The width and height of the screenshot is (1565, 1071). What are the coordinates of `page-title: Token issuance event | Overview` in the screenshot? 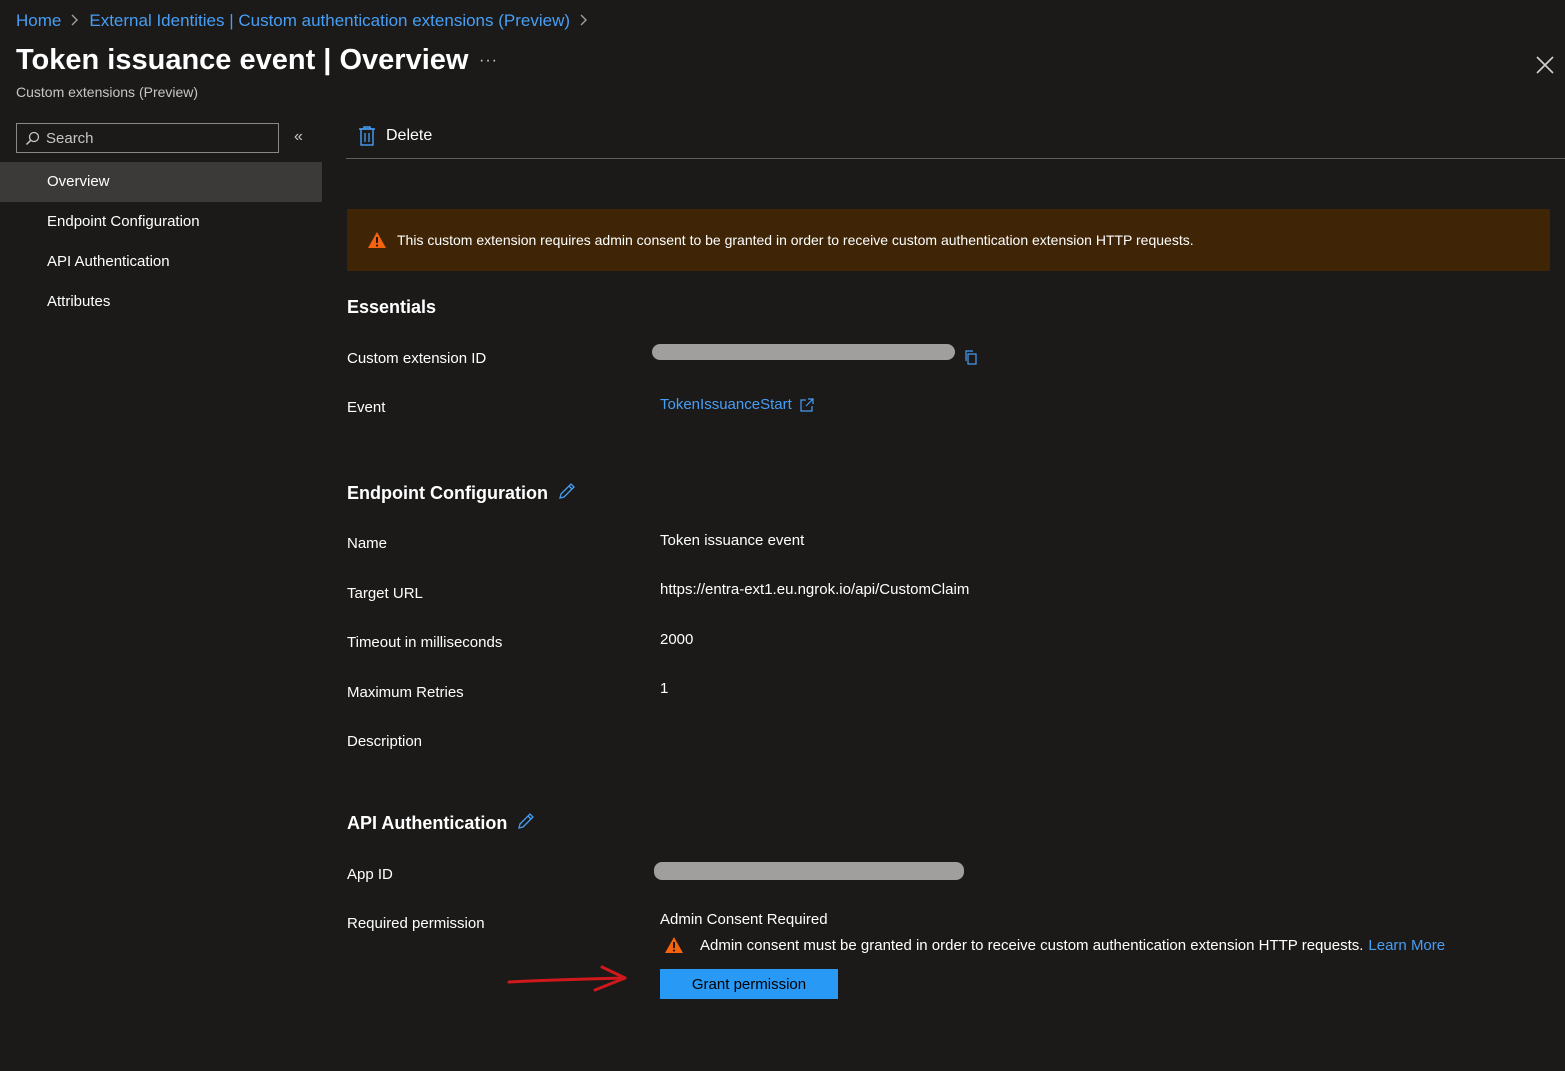 It's located at (242, 60).